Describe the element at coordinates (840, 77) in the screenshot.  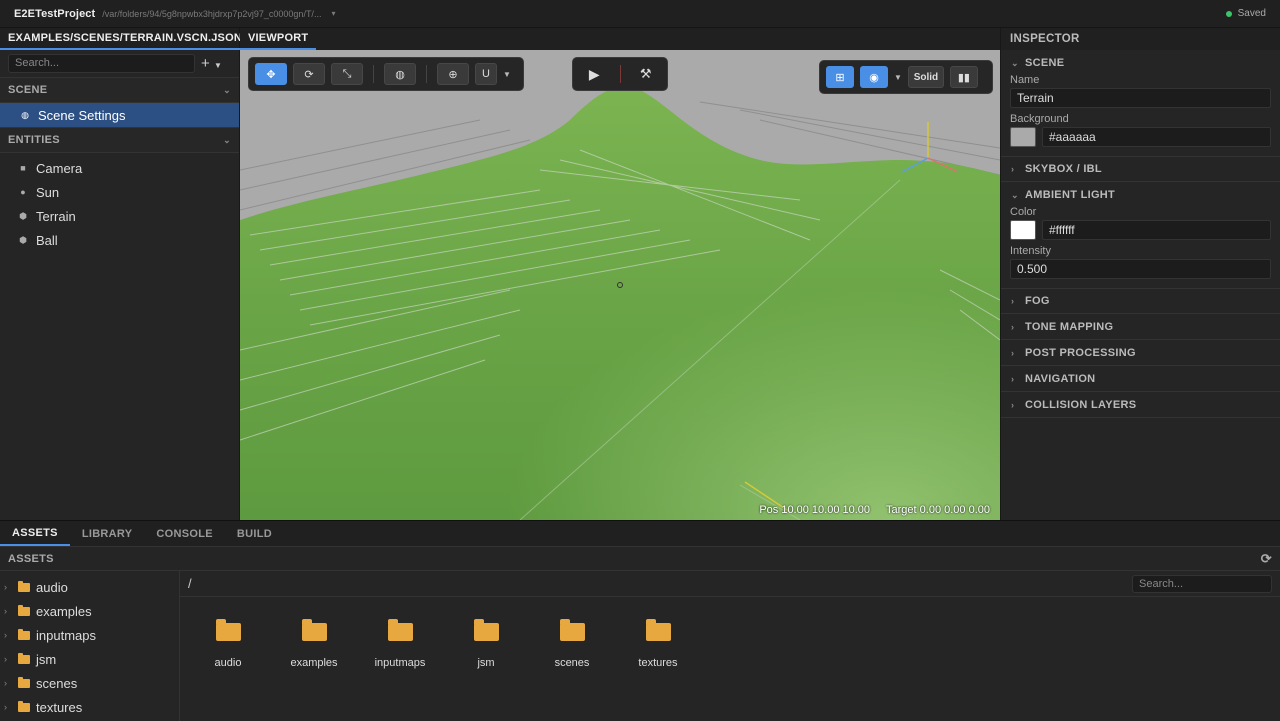
I see `grid-toggle-button: ⊞` at that location.